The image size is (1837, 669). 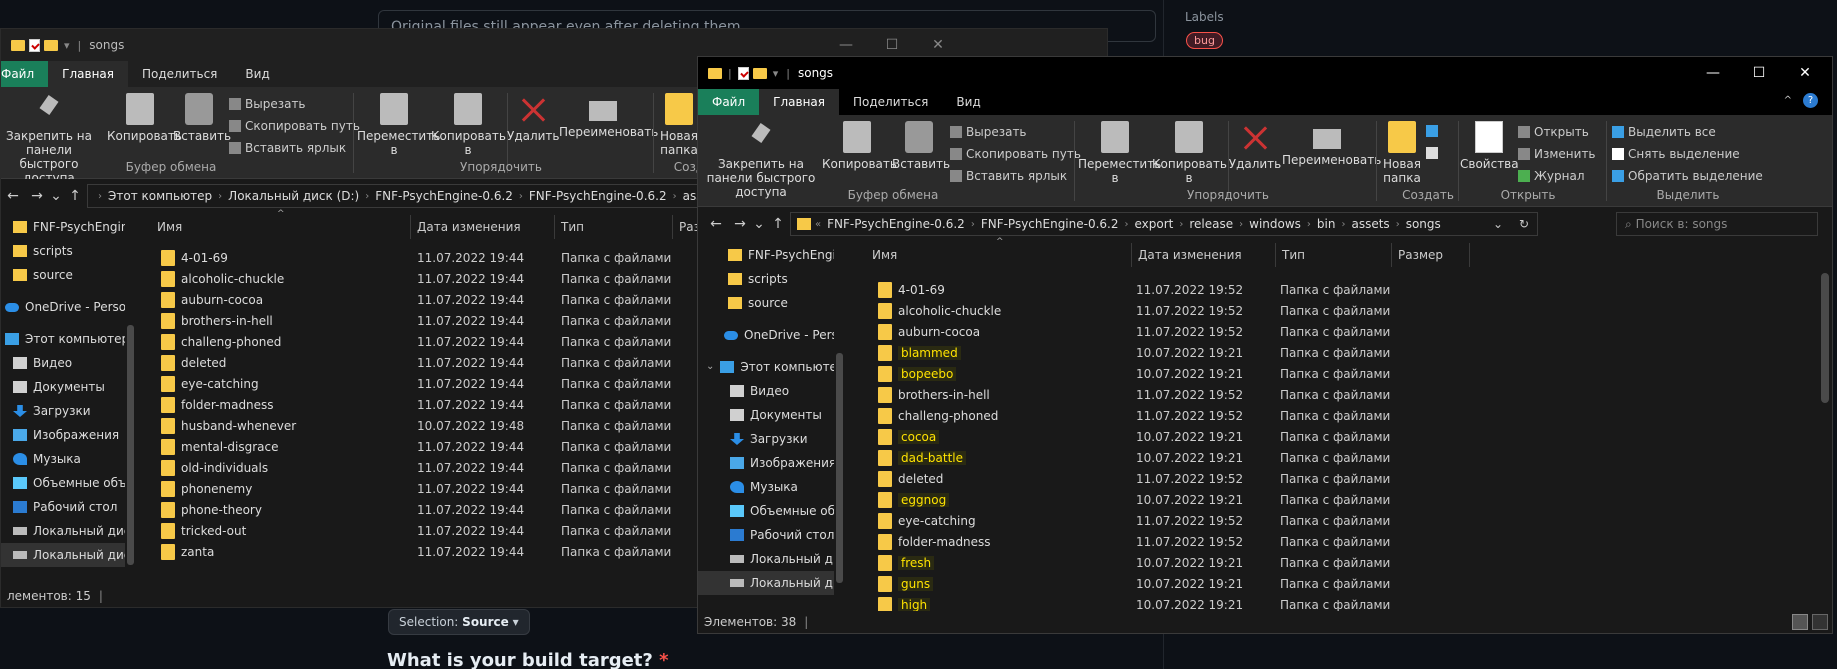 I want to click on help-icon: ?, so click(x=1810, y=100).